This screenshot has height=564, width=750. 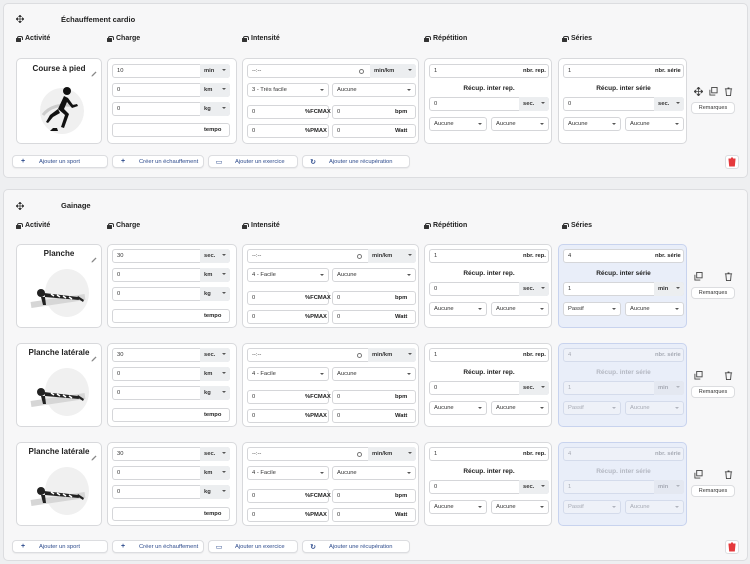 What do you see at coordinates (59, 352) in the screenshot?
I see `activity-name: Planche latérale` at bounding box center [59, 352].